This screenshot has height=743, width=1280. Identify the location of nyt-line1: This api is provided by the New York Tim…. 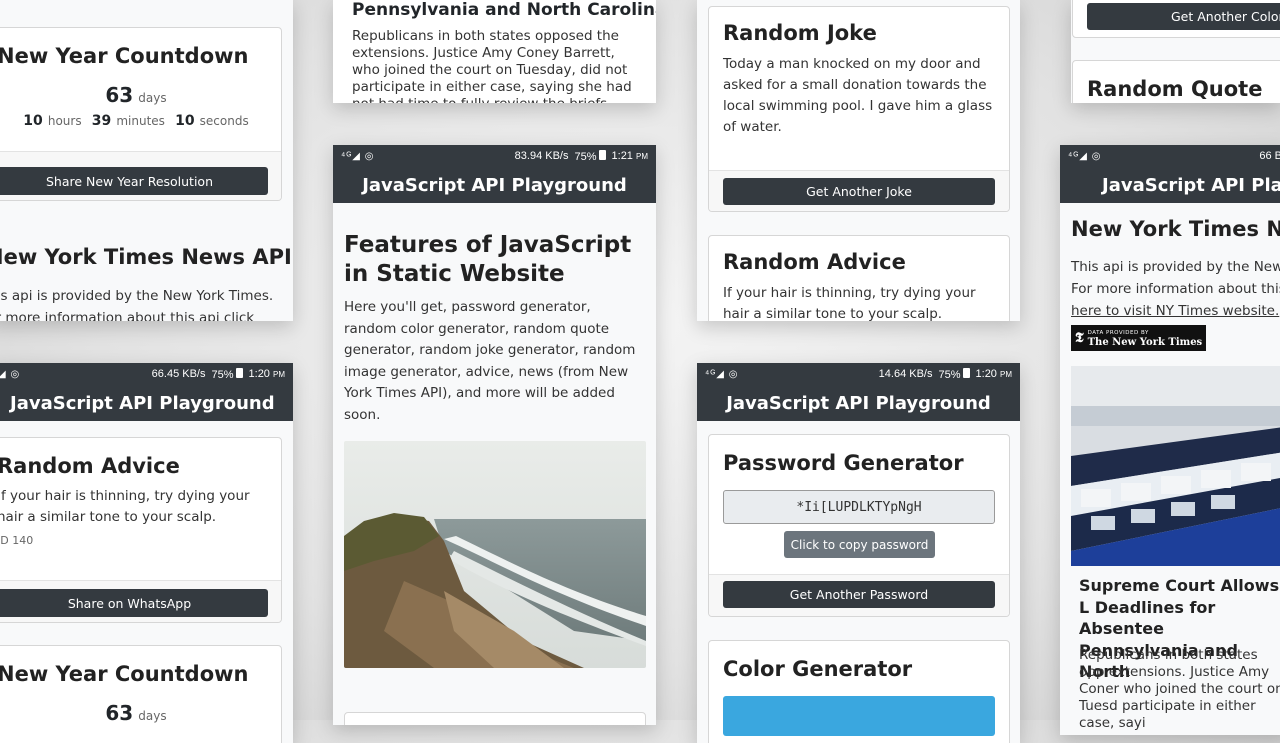
(137, 296).